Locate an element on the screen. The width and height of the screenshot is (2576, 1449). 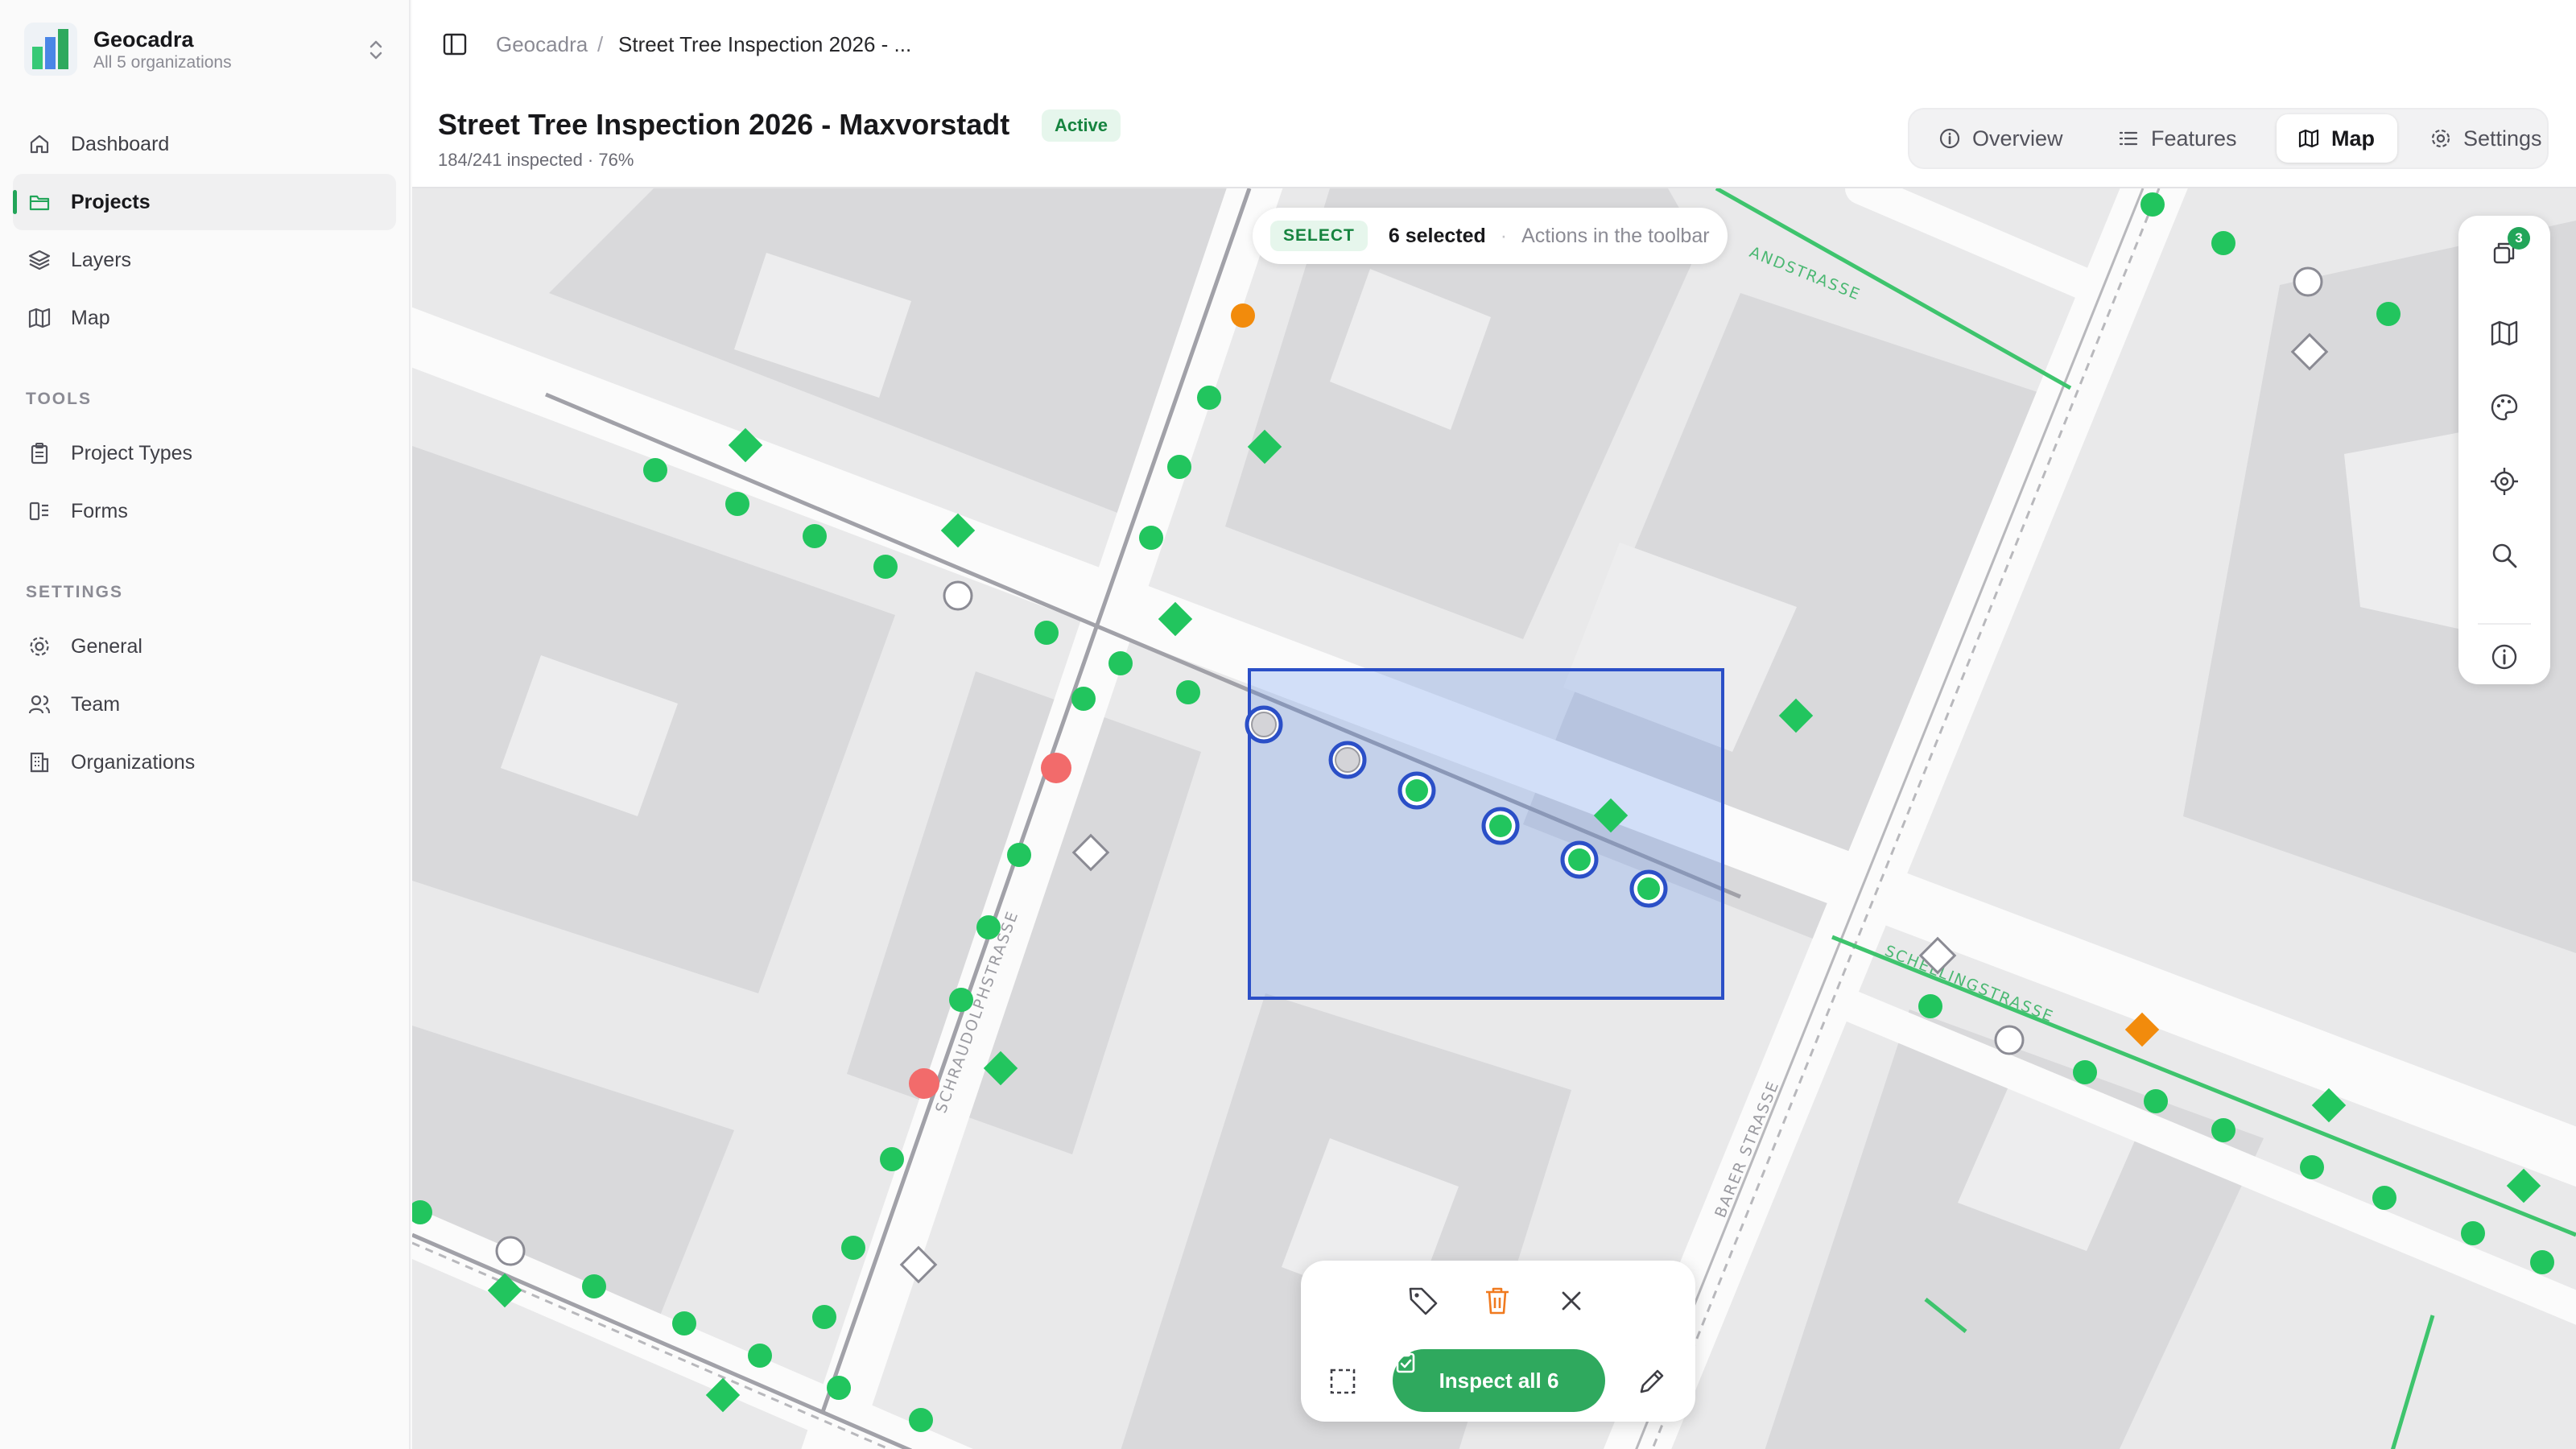
view-tabs: Overview Features Map Settings is located at coordinates (2228, 138).